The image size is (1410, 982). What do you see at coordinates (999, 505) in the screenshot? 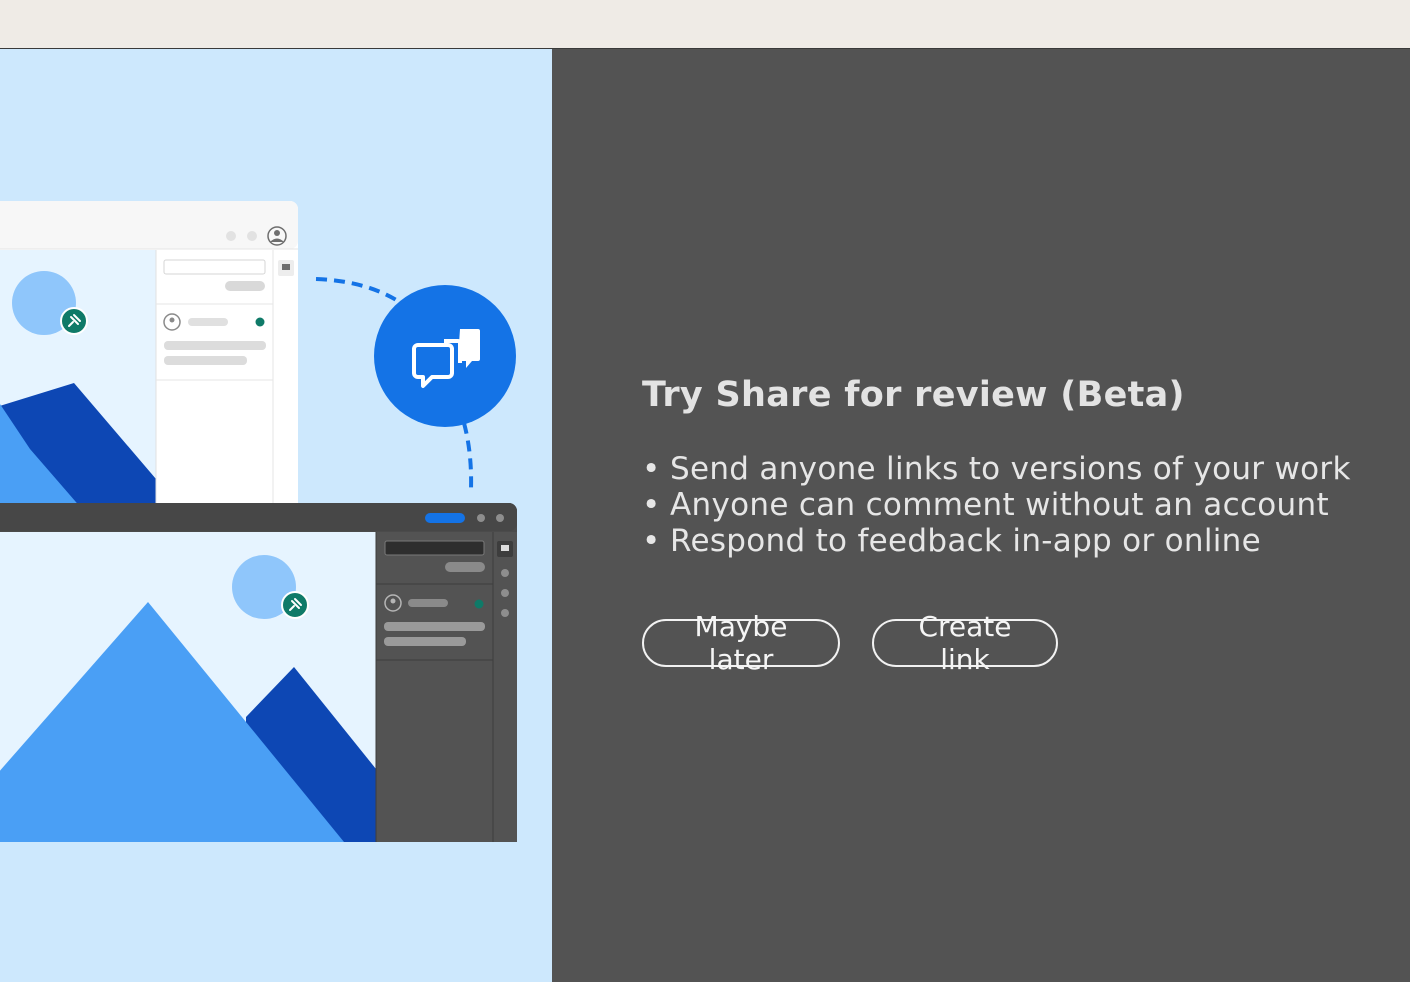
I see `feature-text: Anyone can comment without an account` at bounding box center [999, 505].